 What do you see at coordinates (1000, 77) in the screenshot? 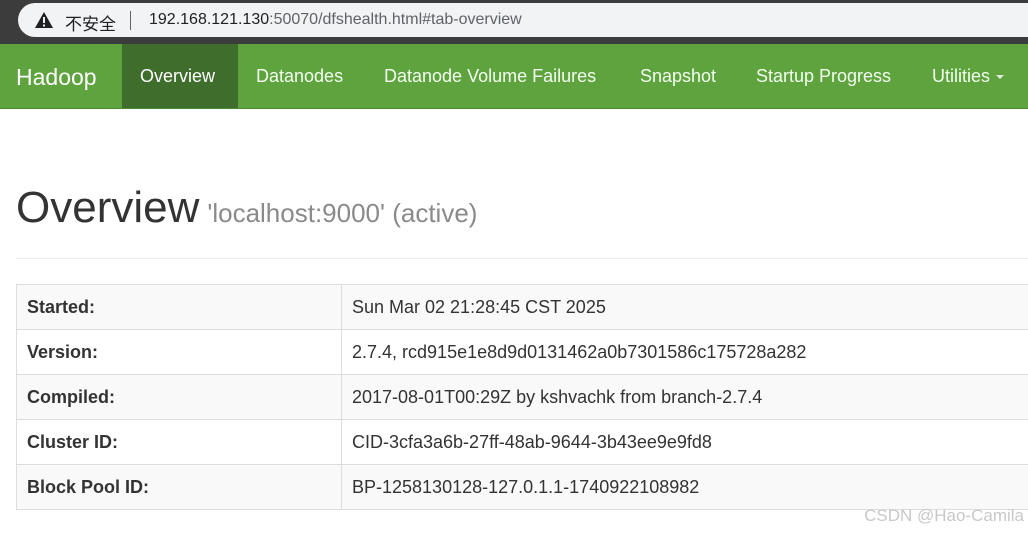
I see `caret-down-icon` at bounding box center [1000, 77].